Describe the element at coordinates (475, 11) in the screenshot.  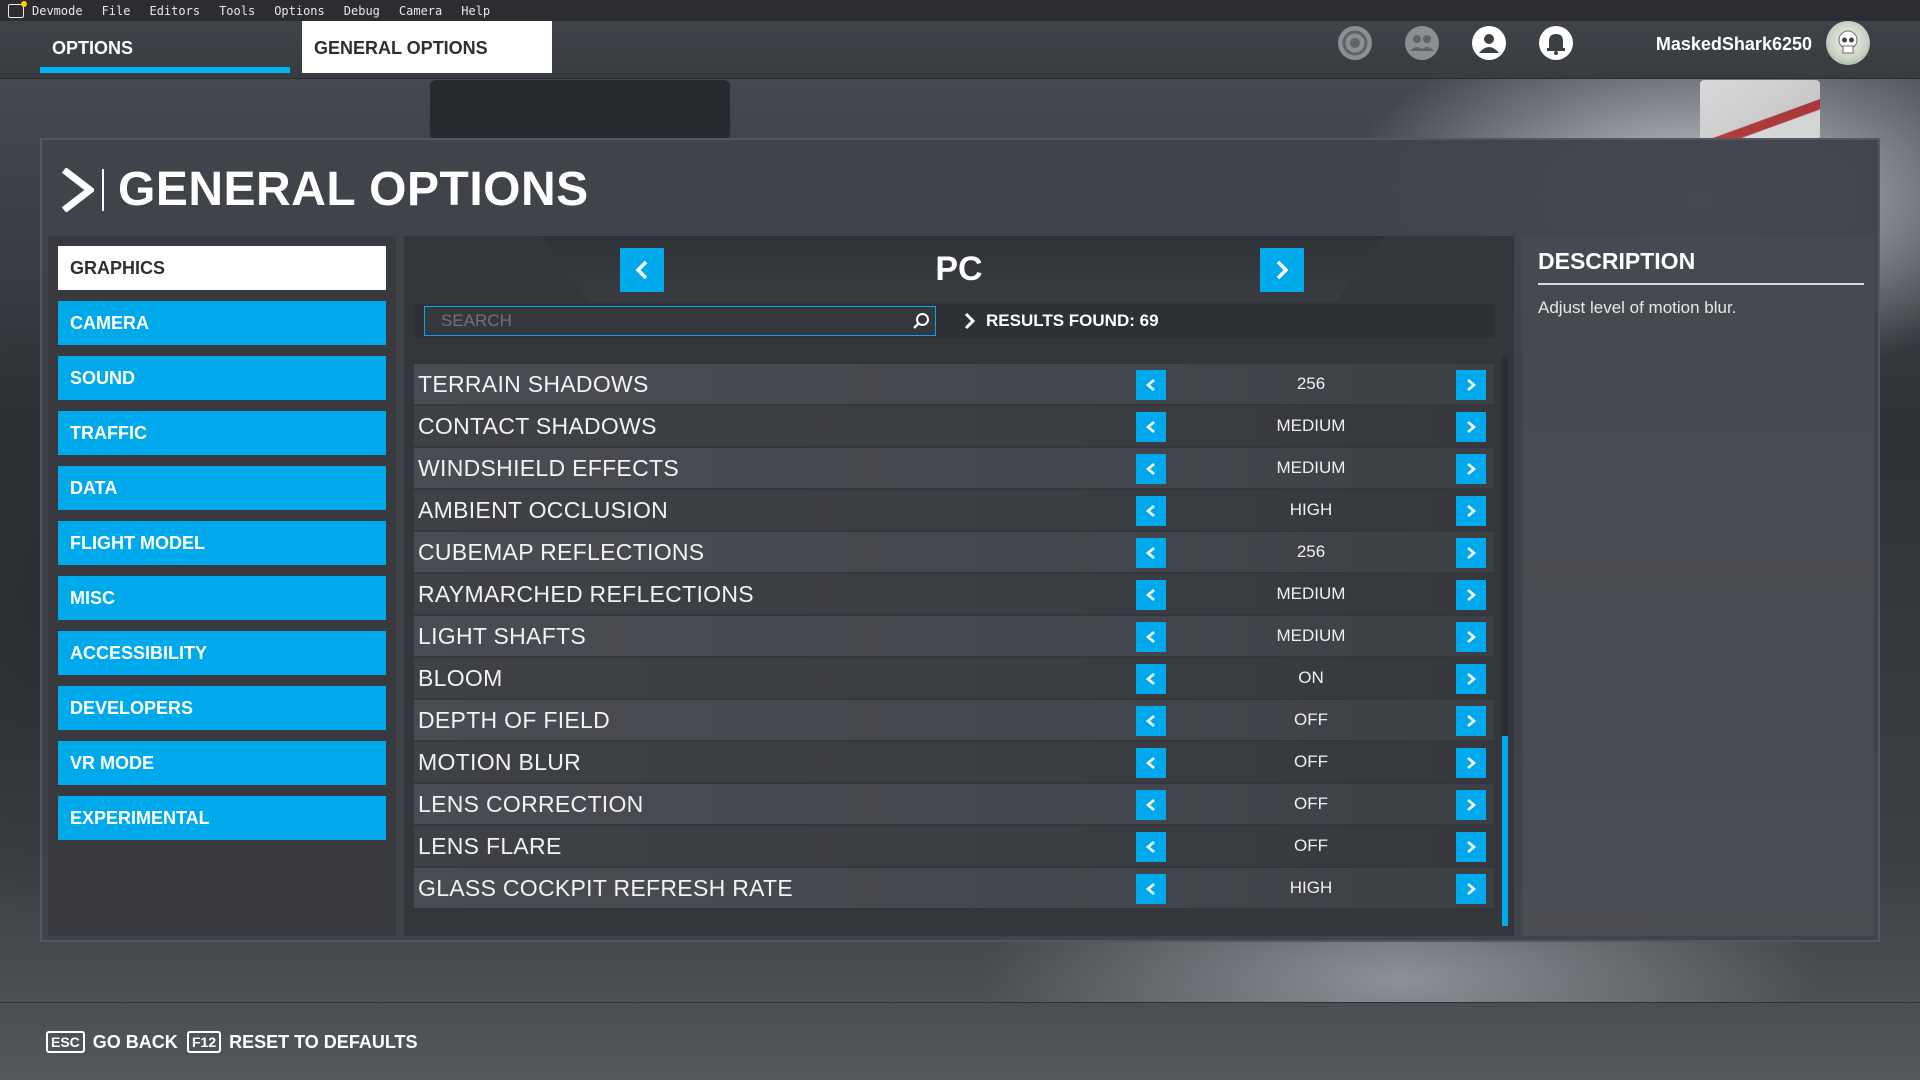
I see `menu-help: Help` at that location.